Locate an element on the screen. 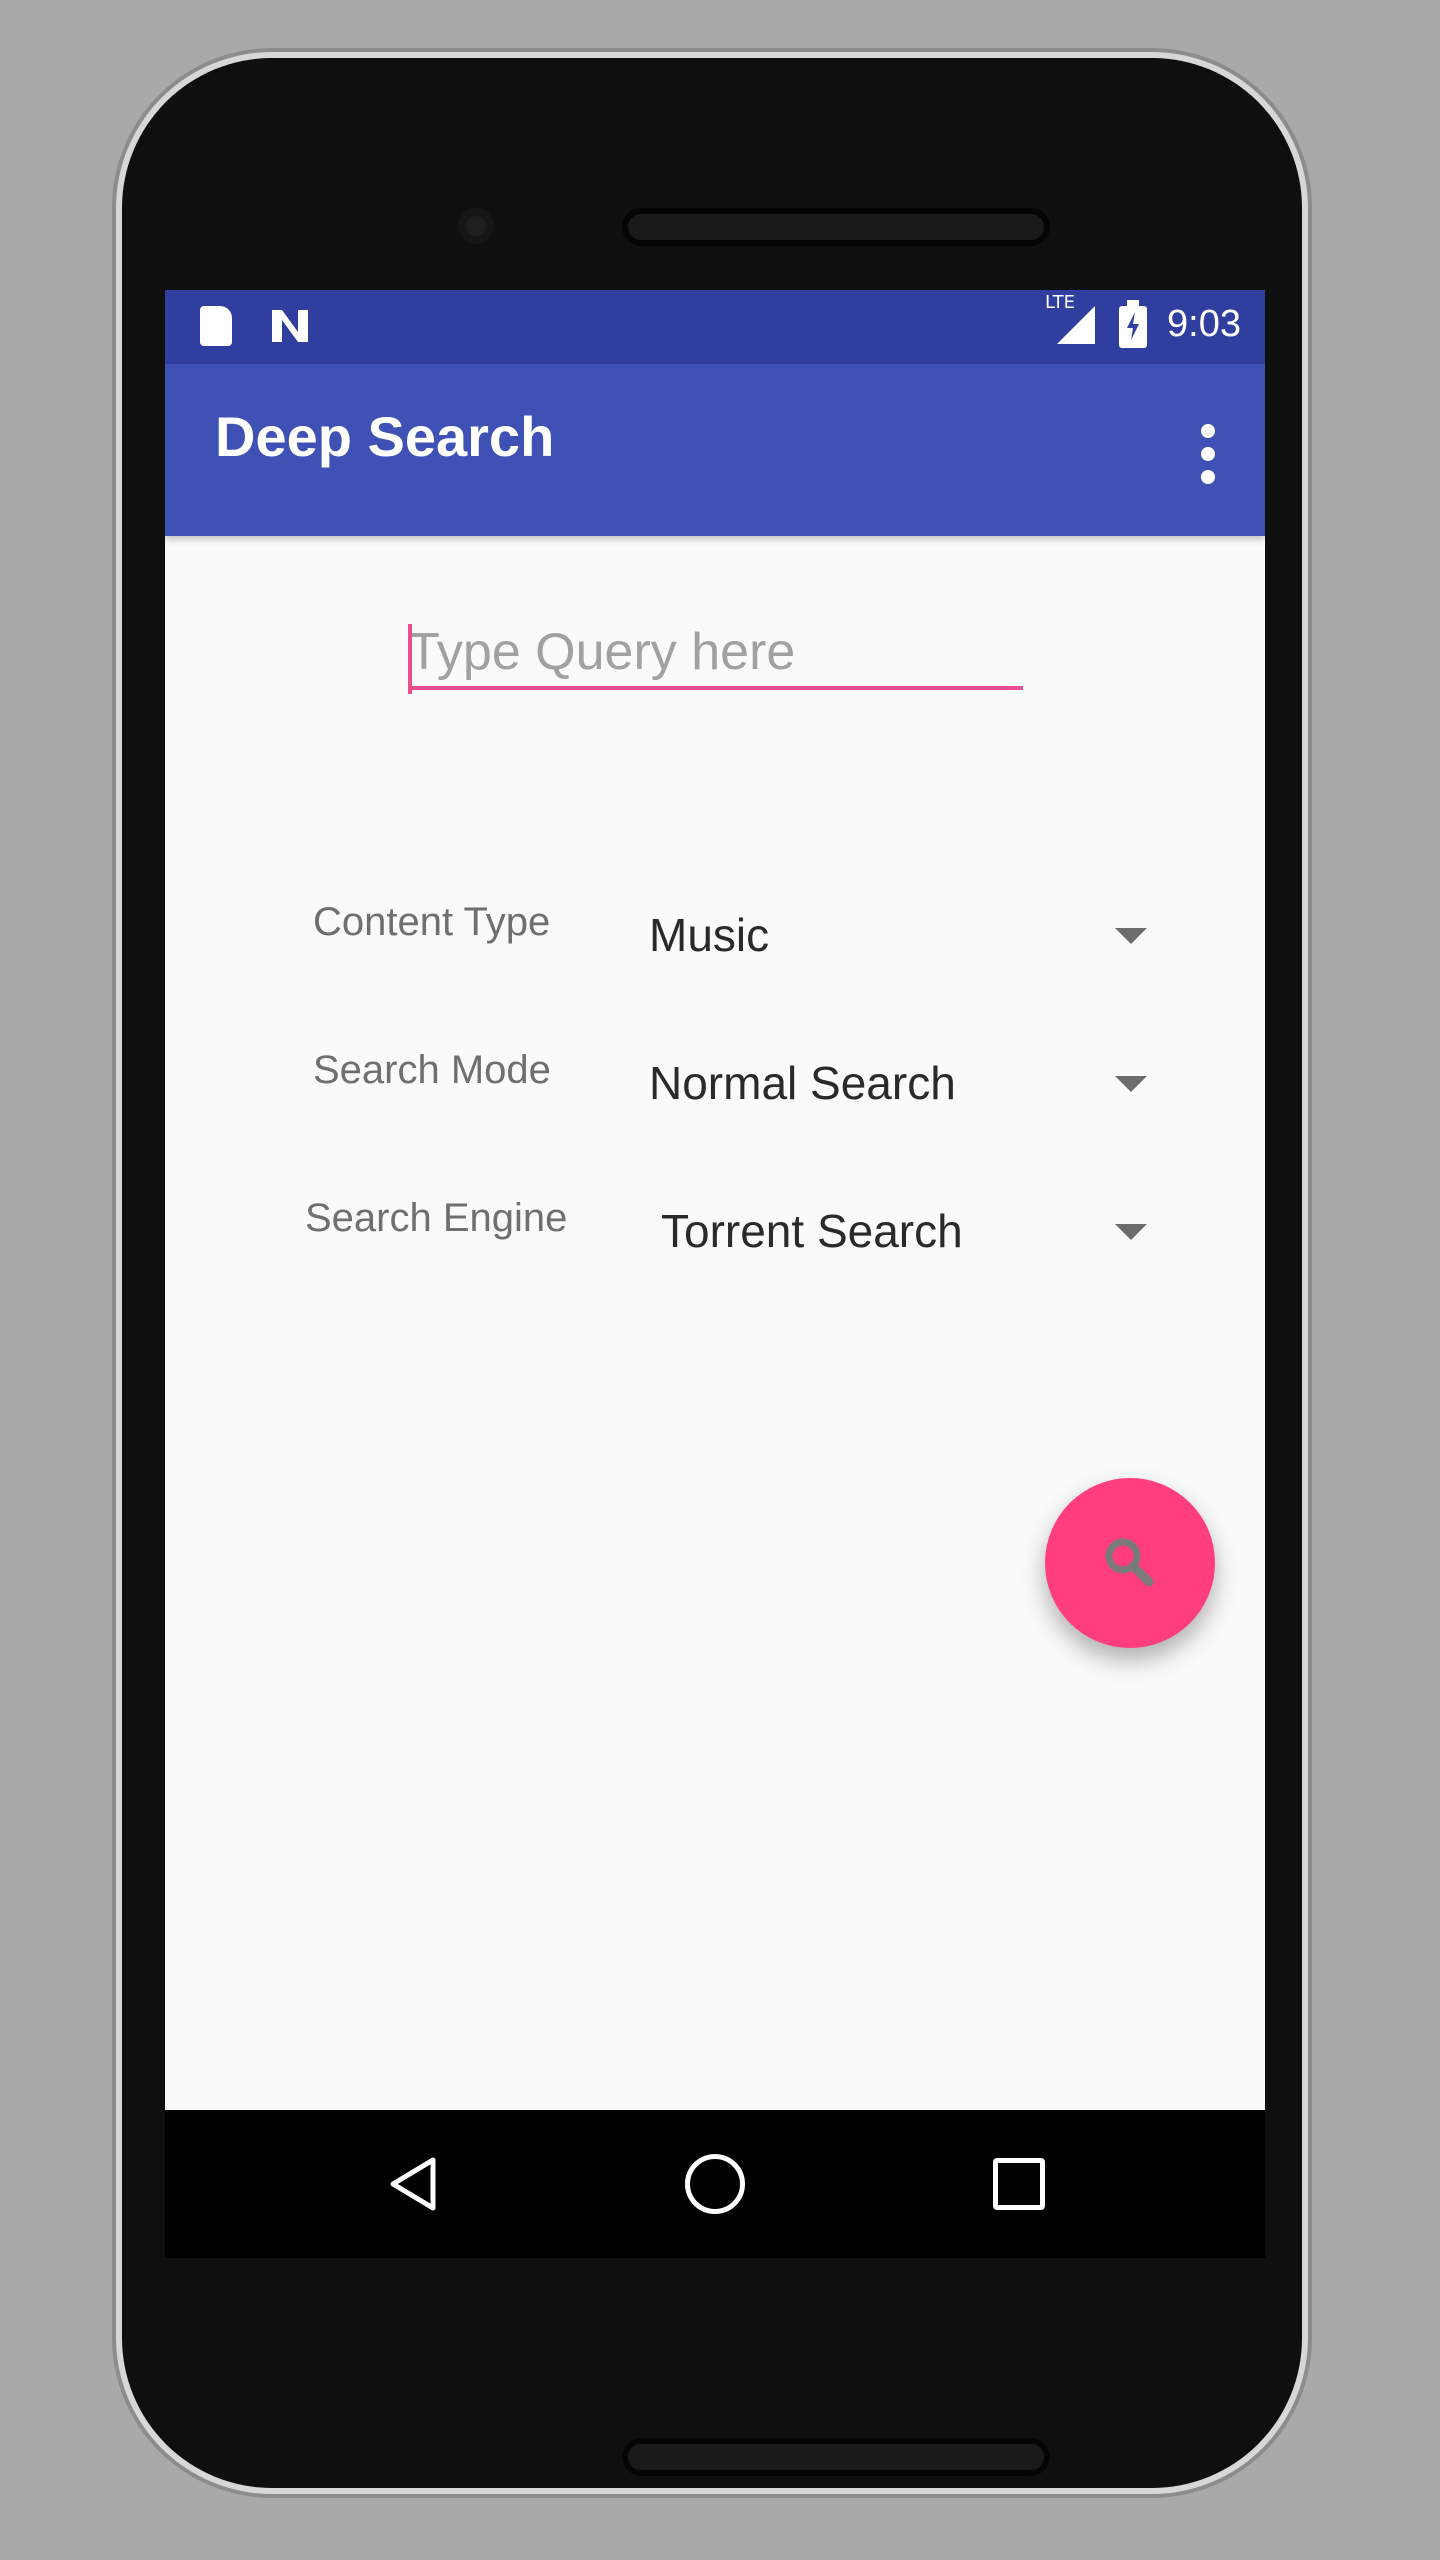  search-engine-row: Search Engine Torrent Search is located at coordinates (715, 1228).